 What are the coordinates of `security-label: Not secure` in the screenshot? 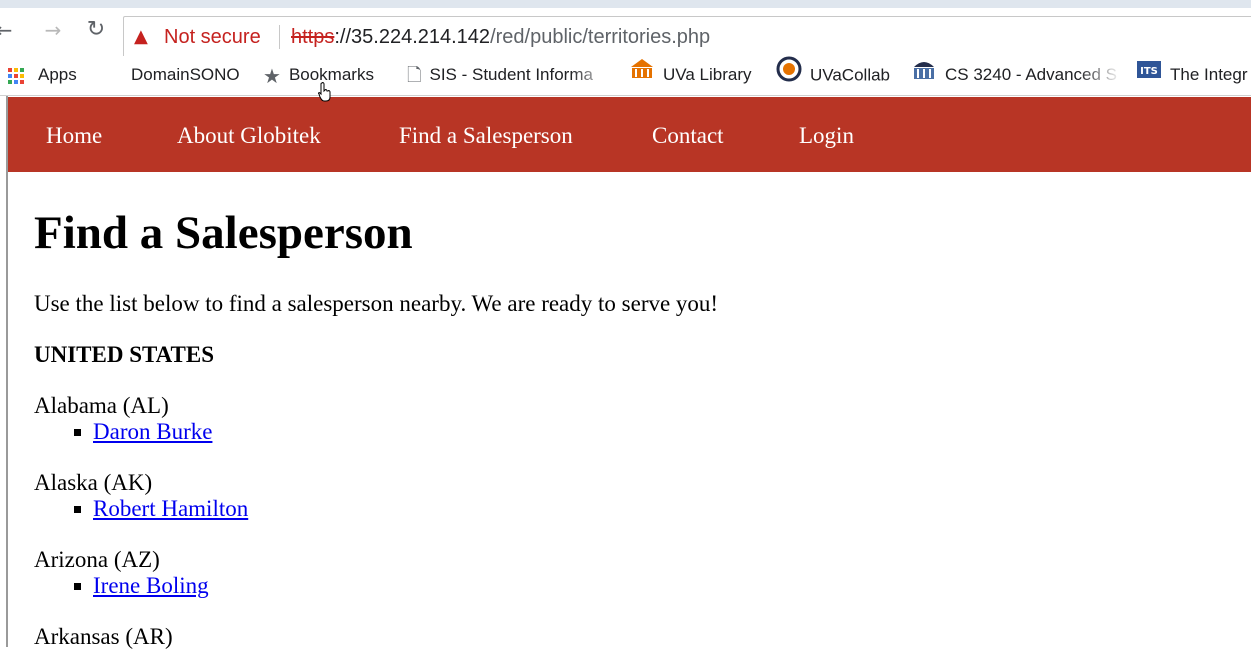 It's located at (212, 37).